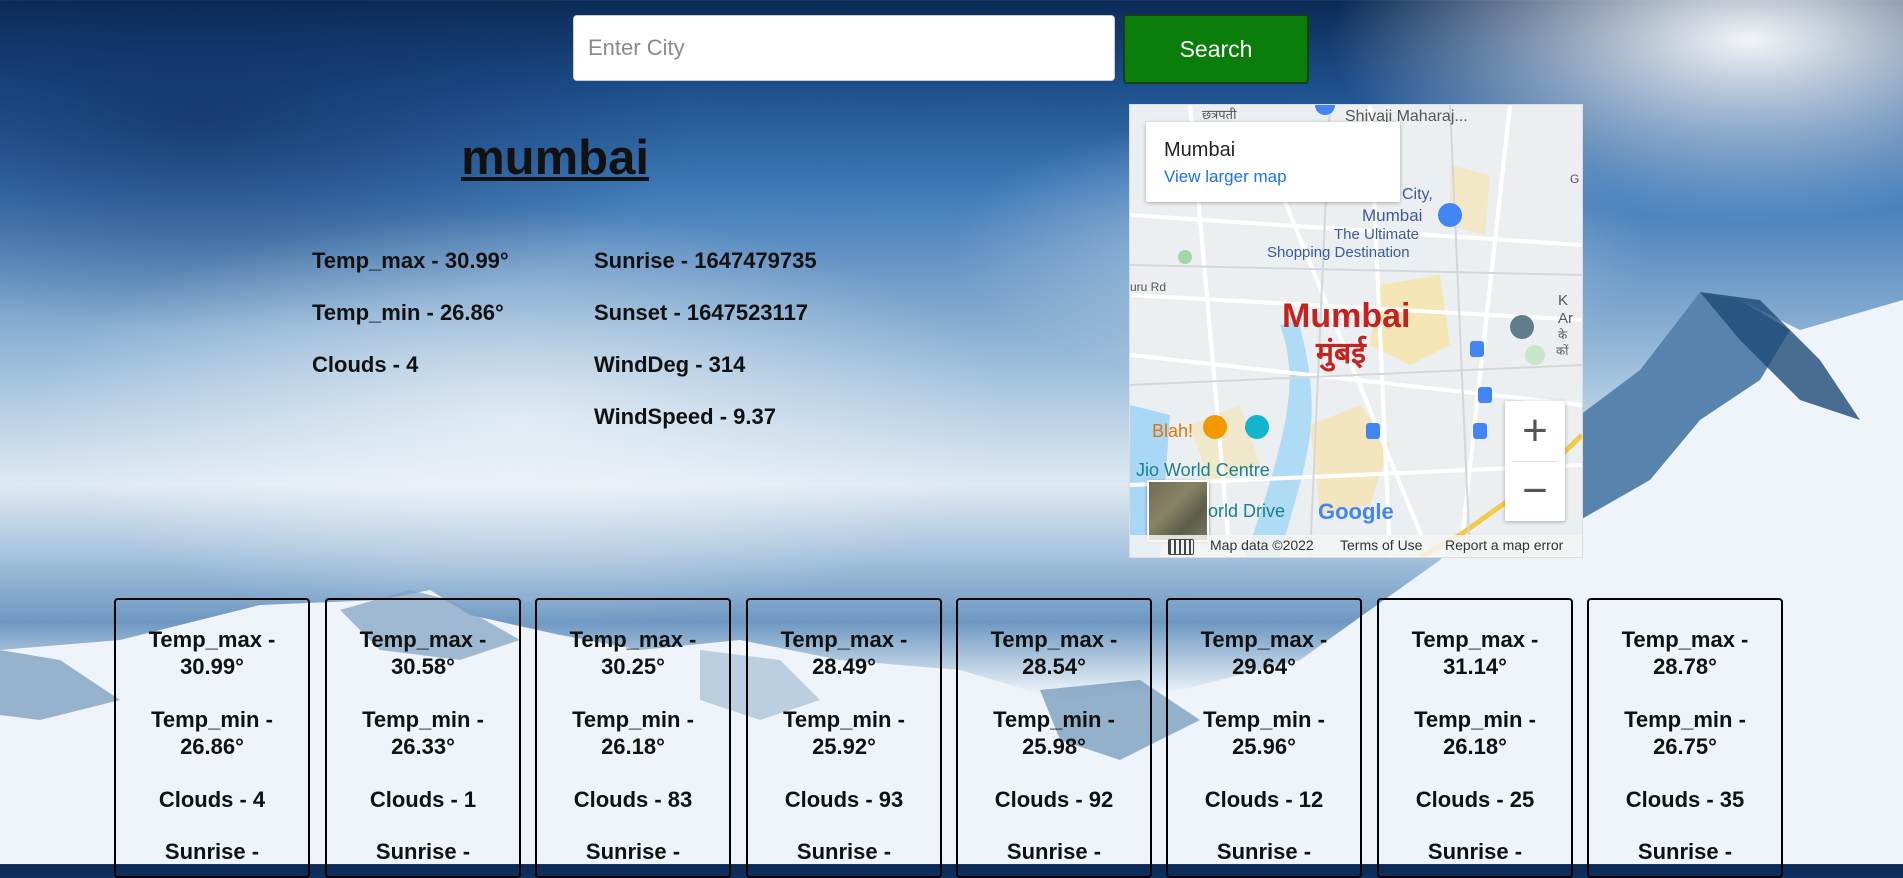 The image size is (1903, 878). What do you see at coordinates (1338, 252) in the screenshot?
I see `svg-text: Shopping Destination` at bounding box center [1338, 252].